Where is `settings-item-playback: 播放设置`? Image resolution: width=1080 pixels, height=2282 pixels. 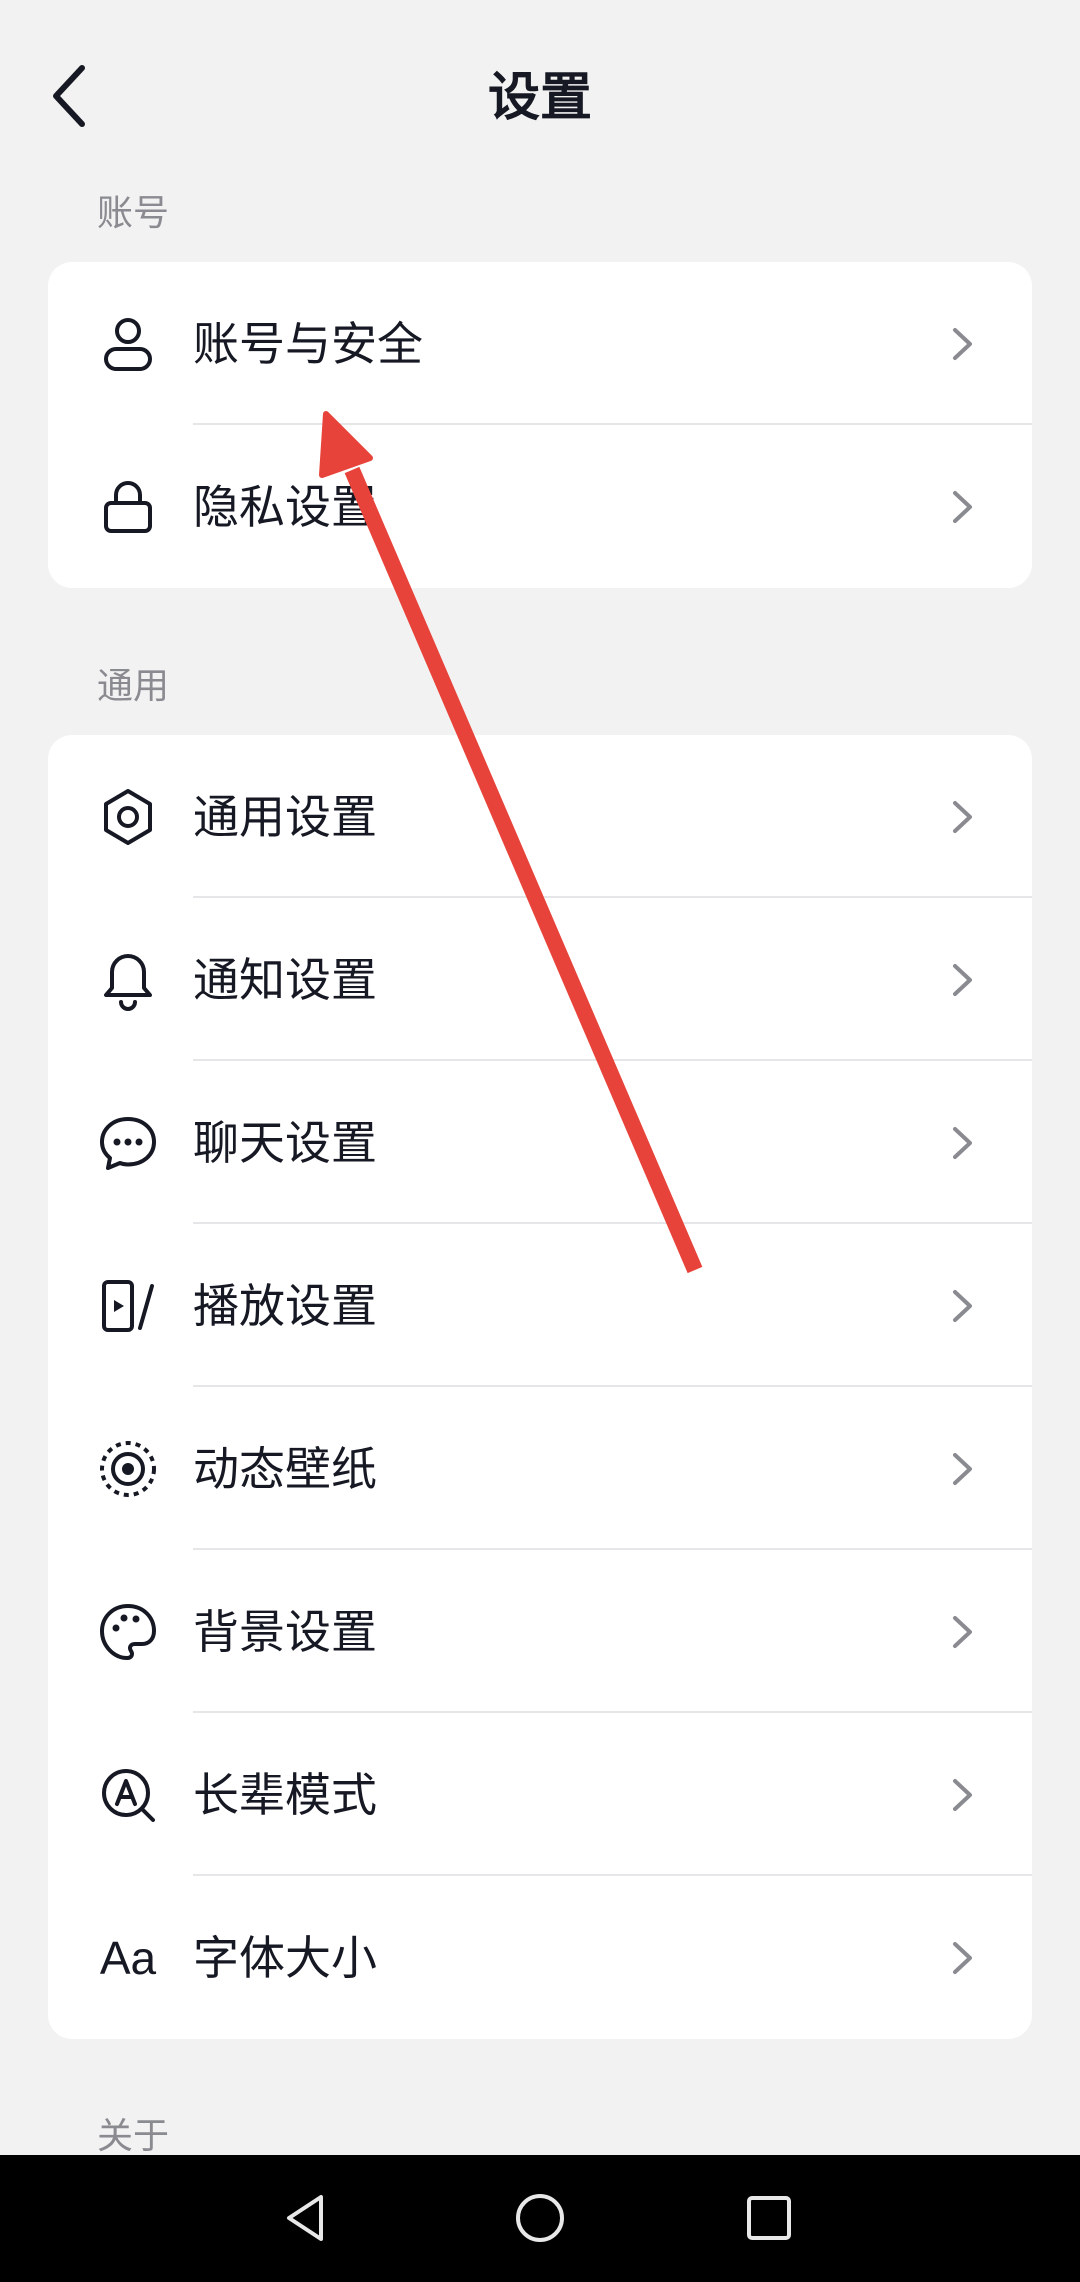
settings-item-playback: 播放设置 is located at coordinates (540, 1305).